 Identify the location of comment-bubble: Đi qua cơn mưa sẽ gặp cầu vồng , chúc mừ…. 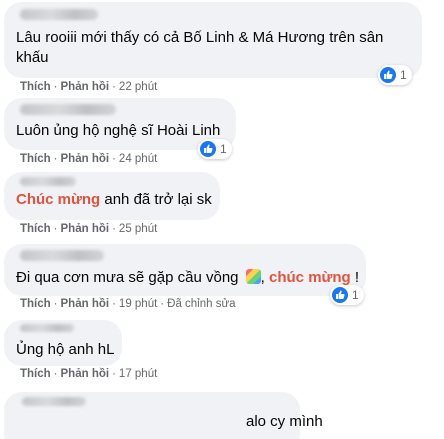
(185, 270).